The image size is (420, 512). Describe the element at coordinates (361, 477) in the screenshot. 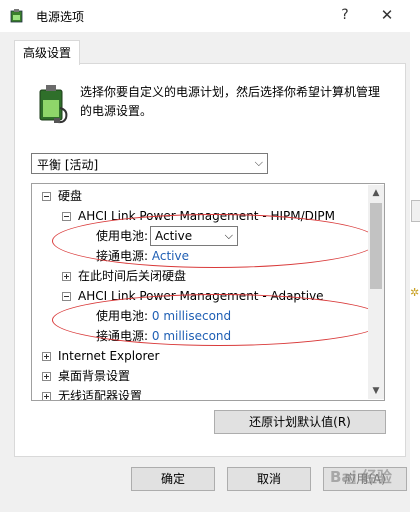

I see `watermark: Bai 经验` at that location.